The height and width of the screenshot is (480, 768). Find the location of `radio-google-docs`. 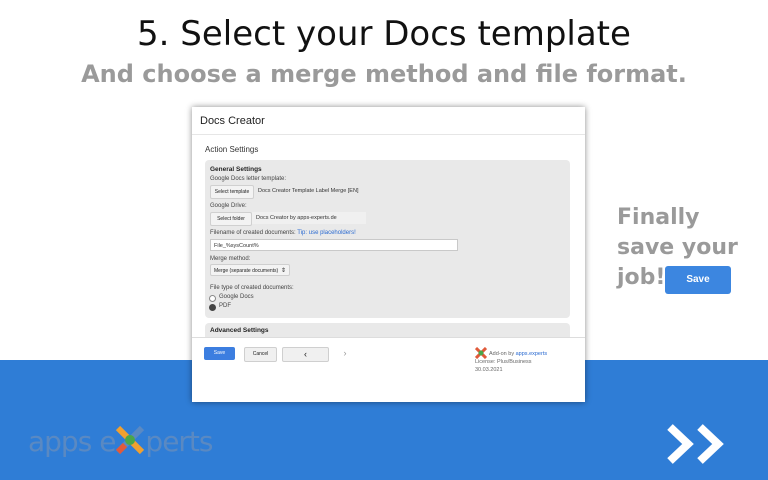

radio-google-docs is located at coordinates (212, 298).